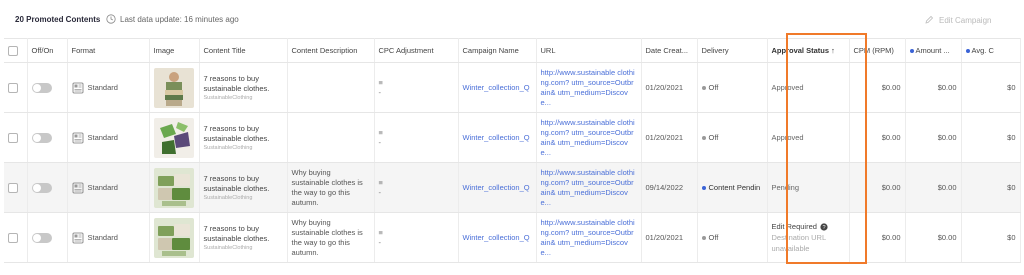 Image resolution: width=1024 pixels, height=275 pixels. What do you see at coordinates (794, 226) in the screenshot?
I see `approval-label: Edit Required` at bounding box center [794, 226].